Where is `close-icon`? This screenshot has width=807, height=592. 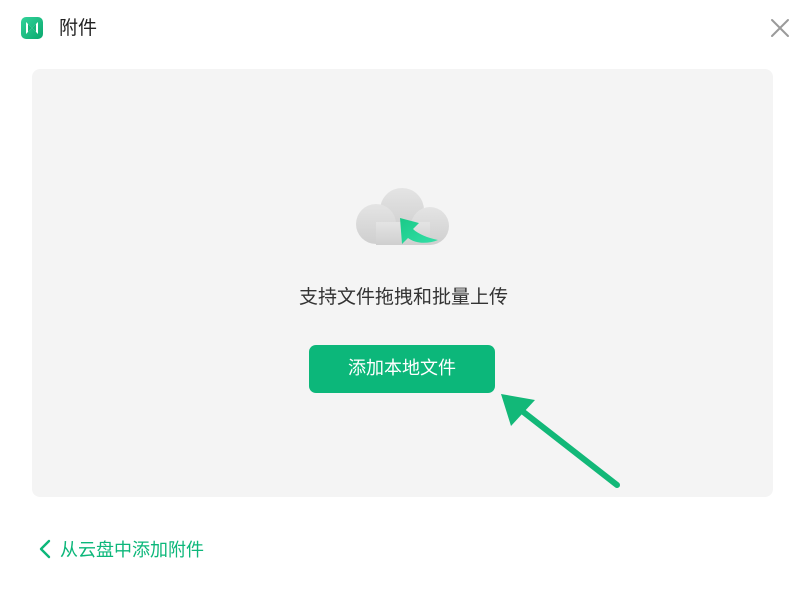 close-icon is located at coordinates (780, 28).